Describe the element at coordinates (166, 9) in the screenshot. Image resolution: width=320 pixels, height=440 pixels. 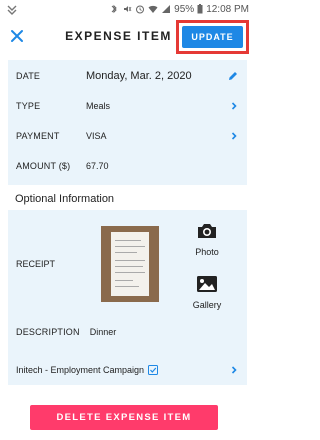
I see `signal-icon` at that location.